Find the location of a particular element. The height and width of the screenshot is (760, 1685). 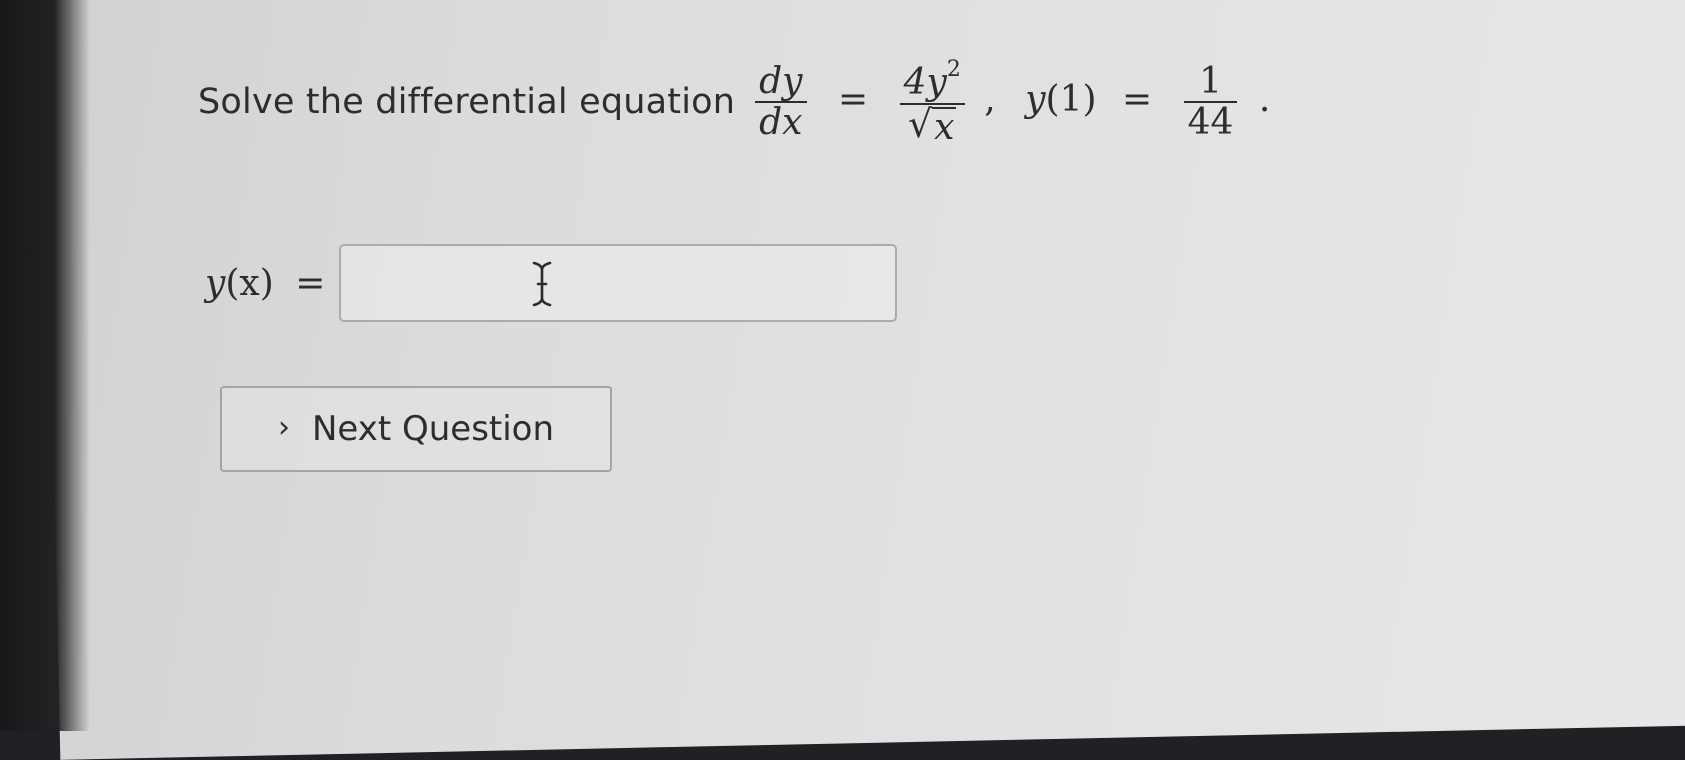

next-question-label: Next Question is located at coordinates (433, 429).